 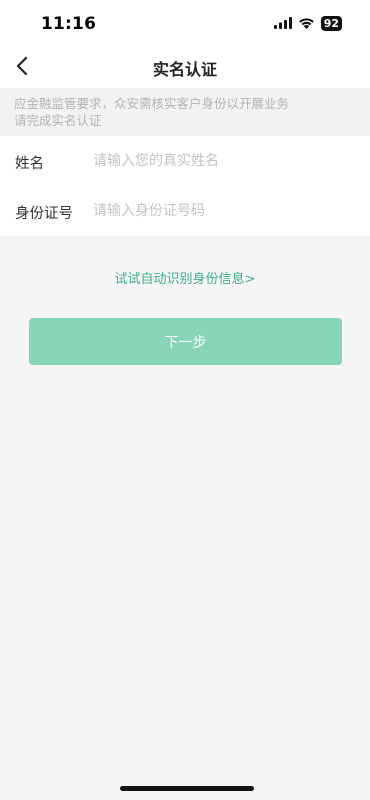 What do you see at coordinates (282, 23) in the screenshot?
I see `signal-icon` at bounding box center [282, 23].